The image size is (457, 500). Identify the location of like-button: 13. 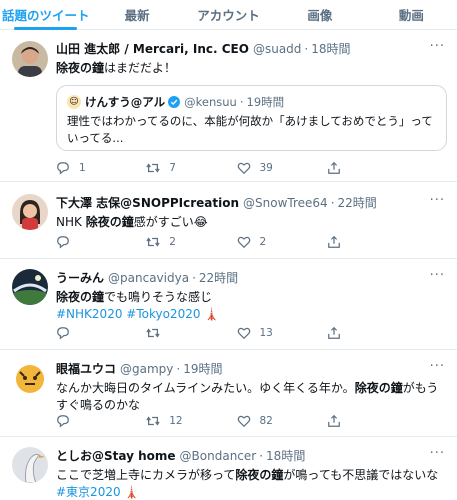
(282, 333).